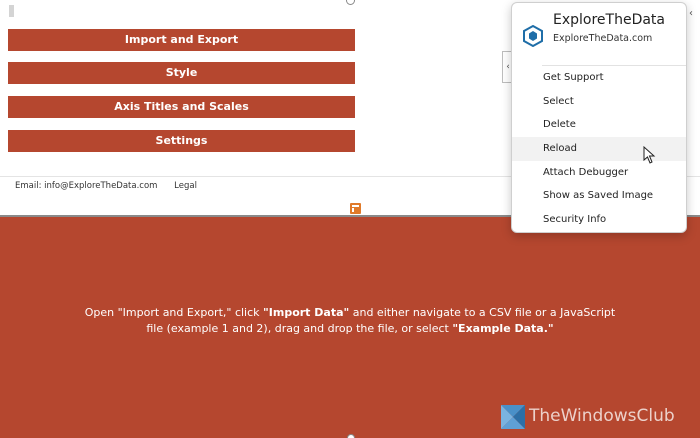 The image size is (700, 438). I want to click on mouse-pointer-icon, so click(649, 155).